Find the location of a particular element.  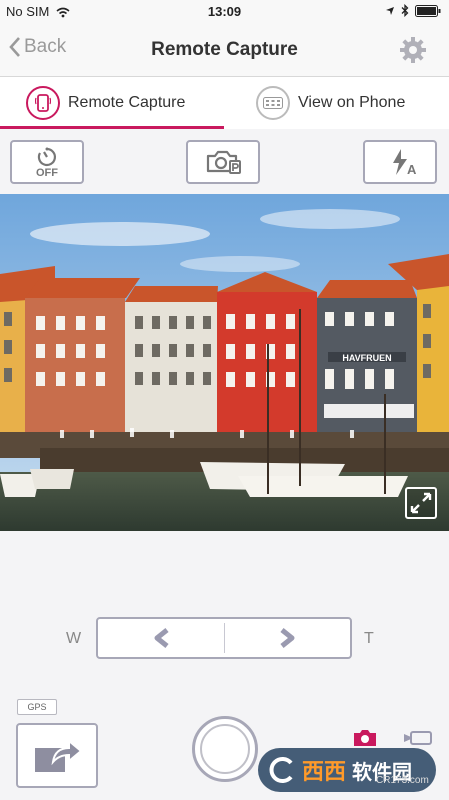

expand-icon is located at coordinates (421, 503).